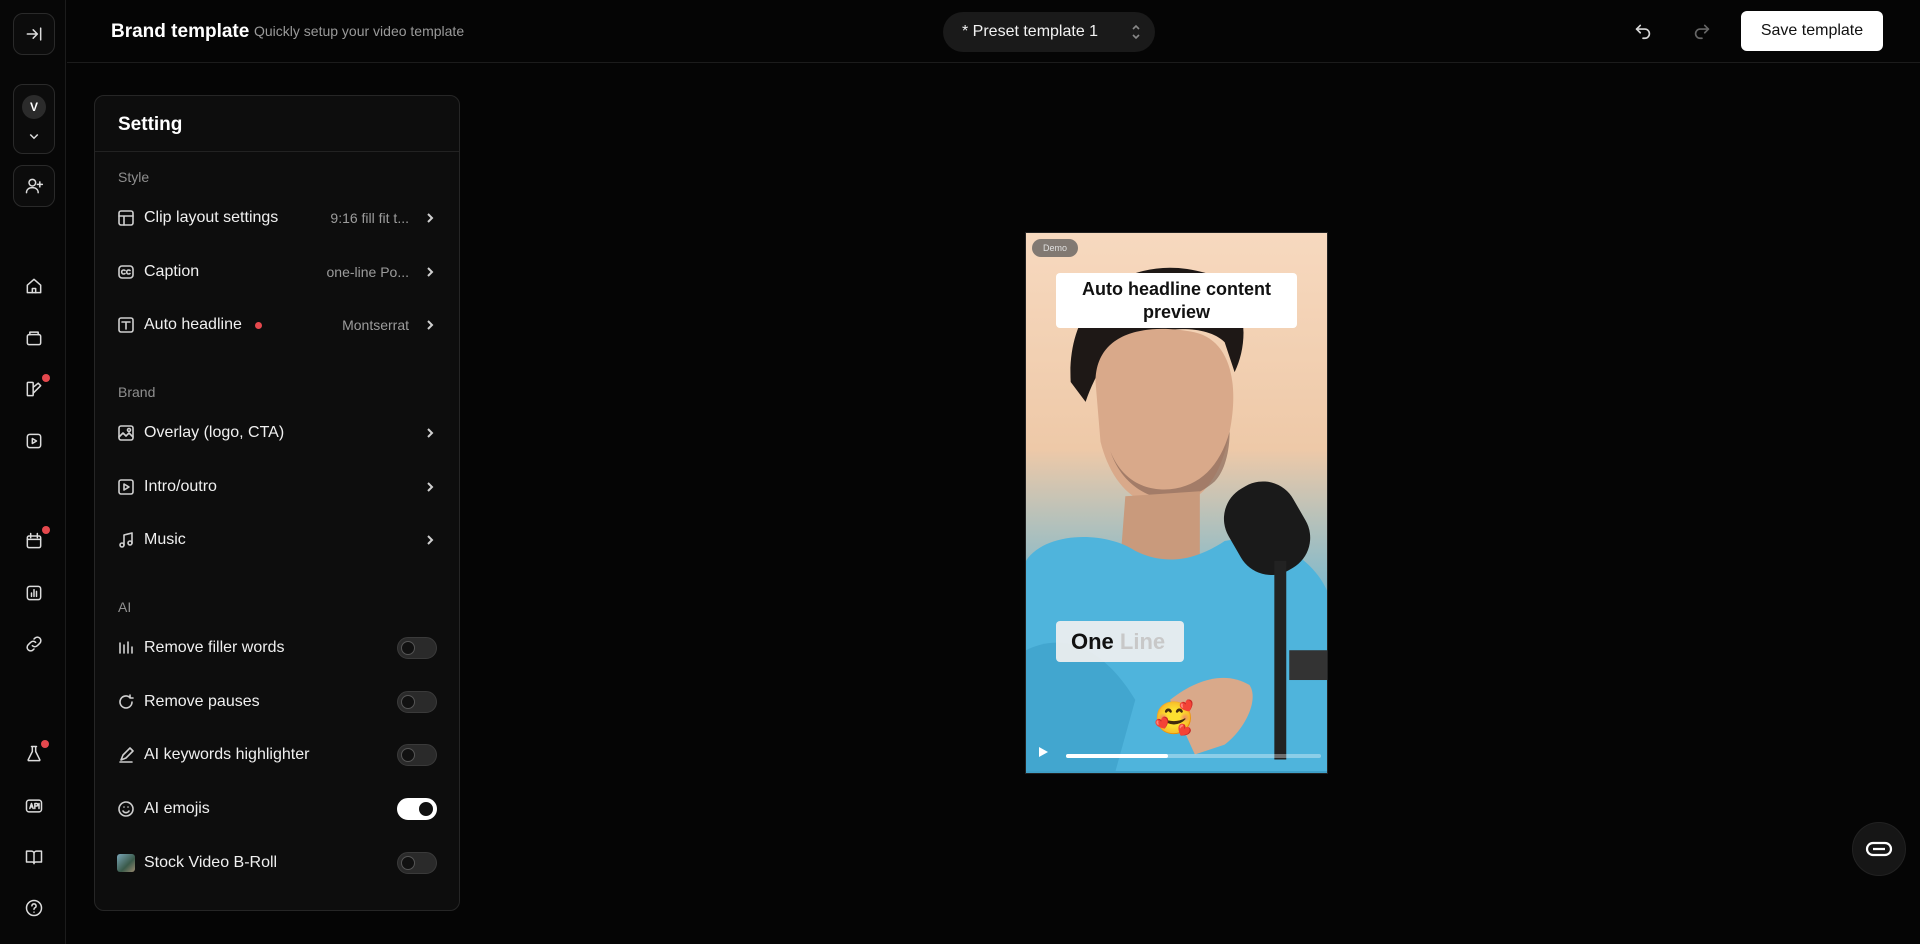 This screenshot has height=944, width=1920. I want to click on chat-loop-icon, so click(1879, 849).